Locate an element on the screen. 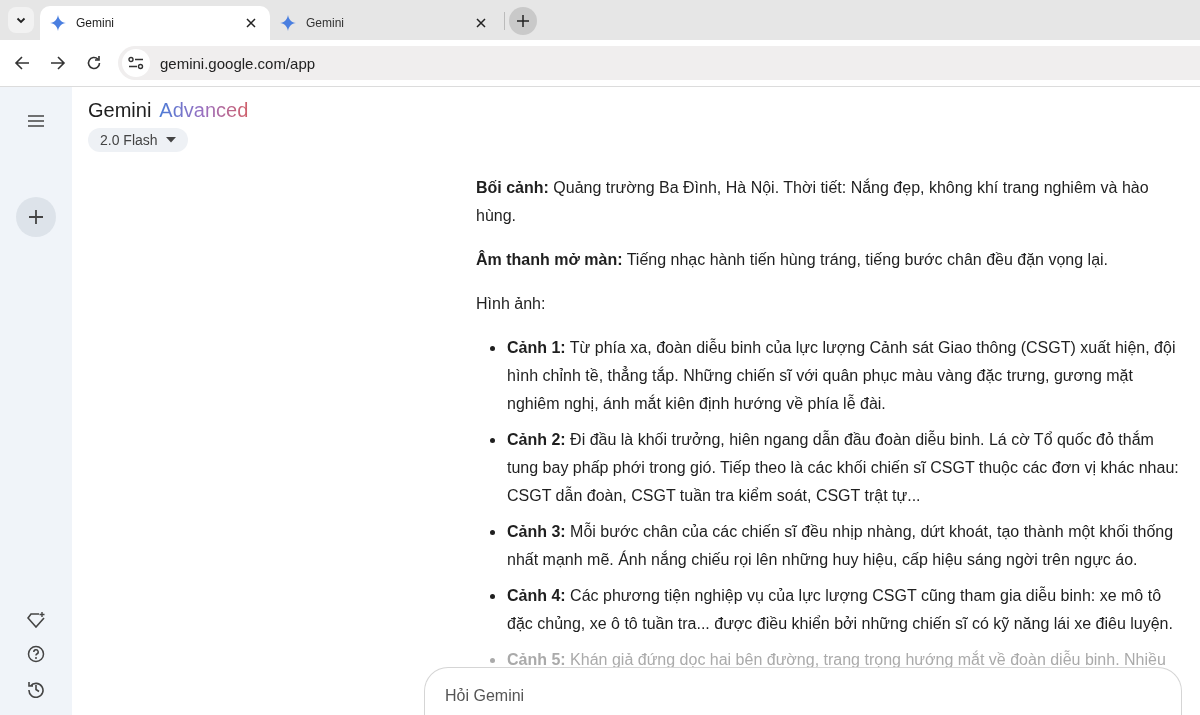 The width and height of the screenshot is (1200, 715). forward-icon is located at coordinates (58, 63).